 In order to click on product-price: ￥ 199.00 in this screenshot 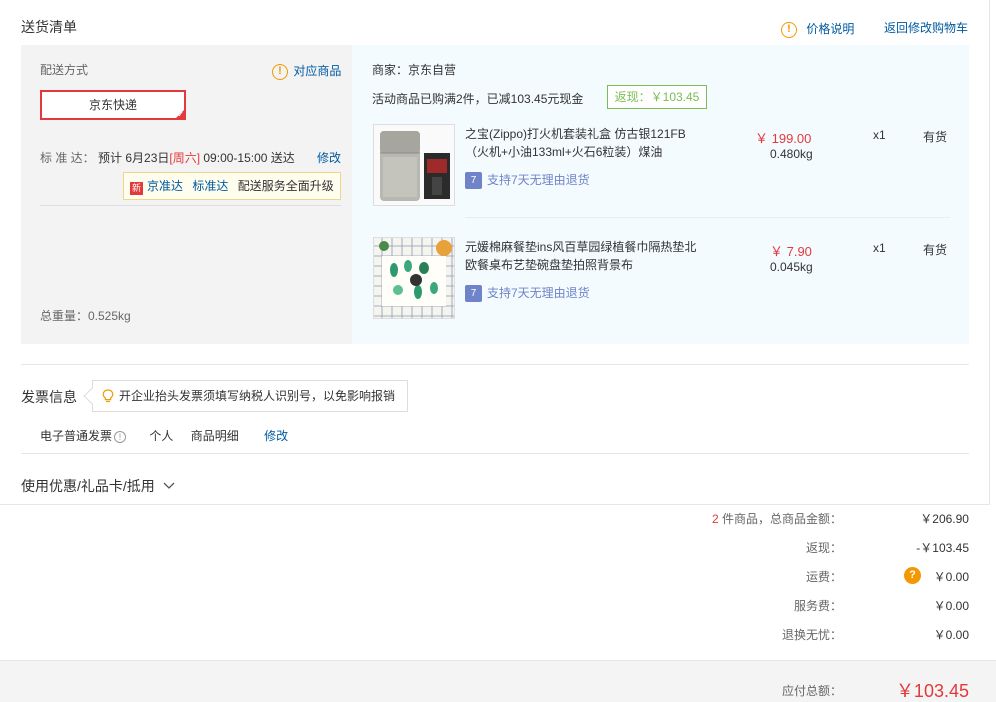, I will do `click(783, 138)`.